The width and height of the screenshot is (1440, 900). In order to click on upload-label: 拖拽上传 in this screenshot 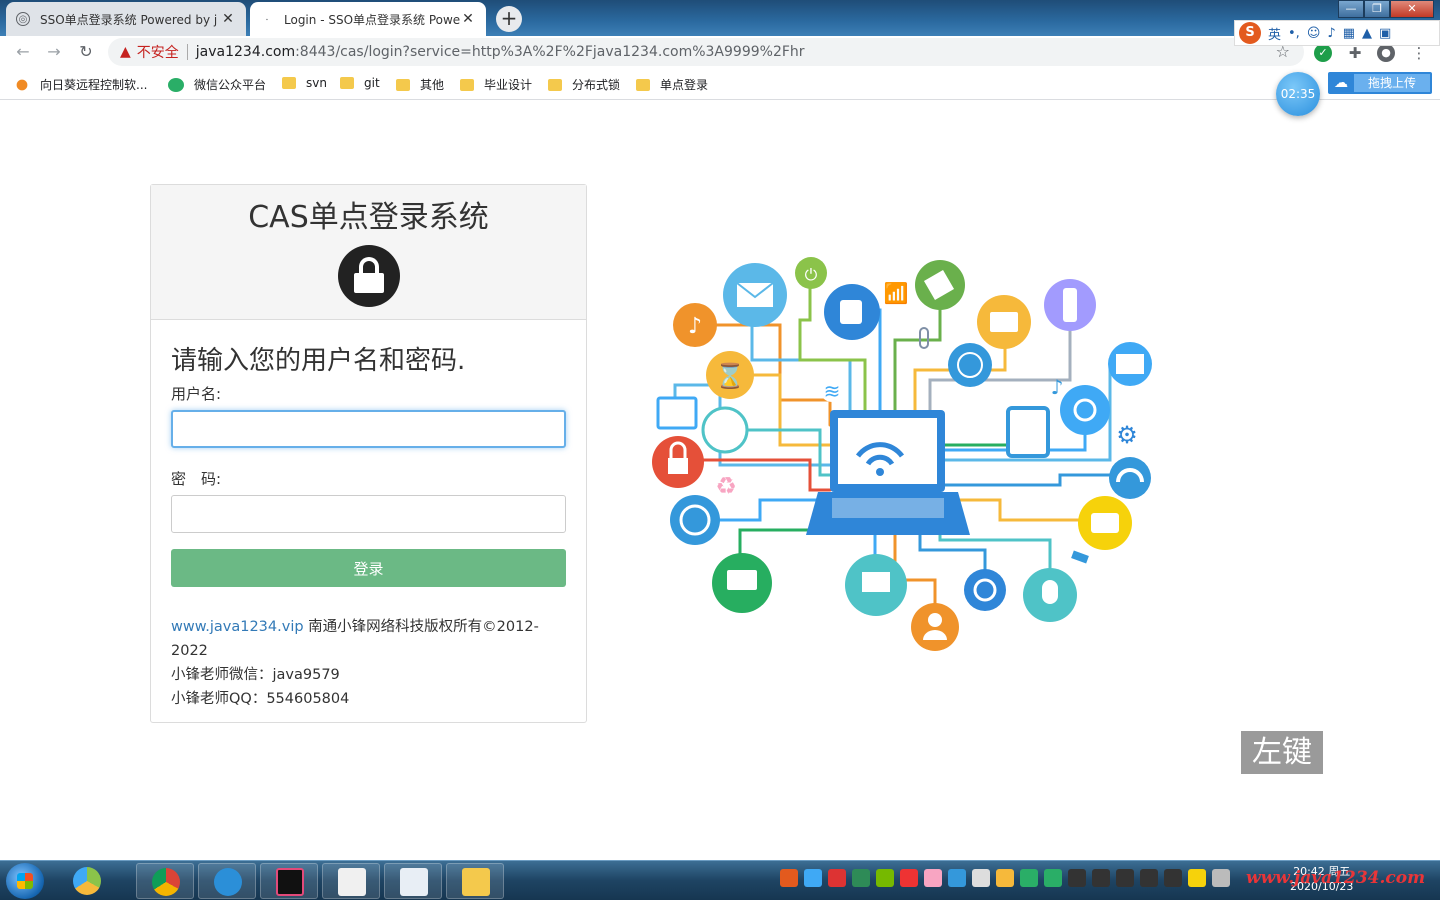, I will do `click(1392, 83)`.